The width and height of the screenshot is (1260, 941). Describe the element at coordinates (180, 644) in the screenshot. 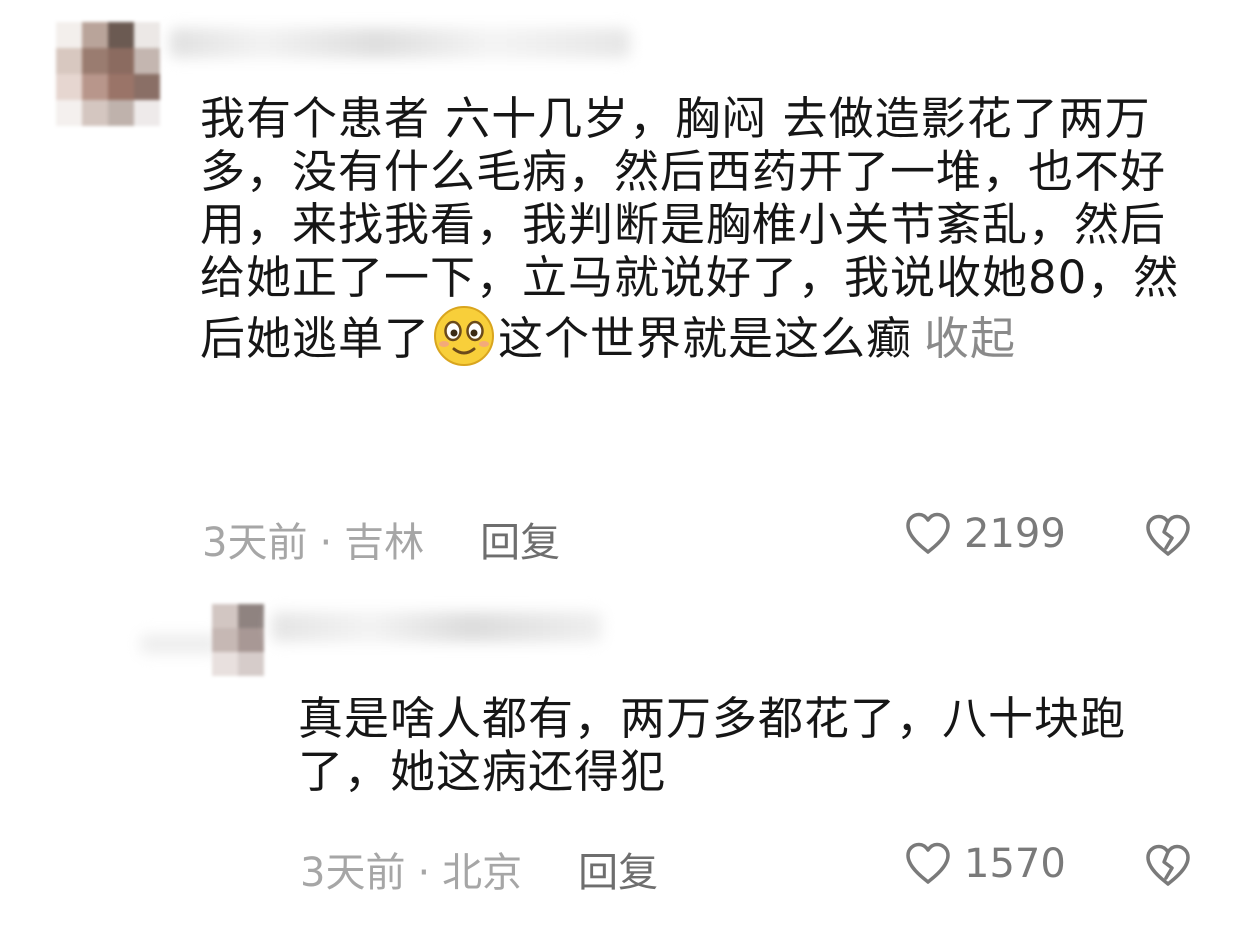

I see `username-blurred-decoration` at that location.